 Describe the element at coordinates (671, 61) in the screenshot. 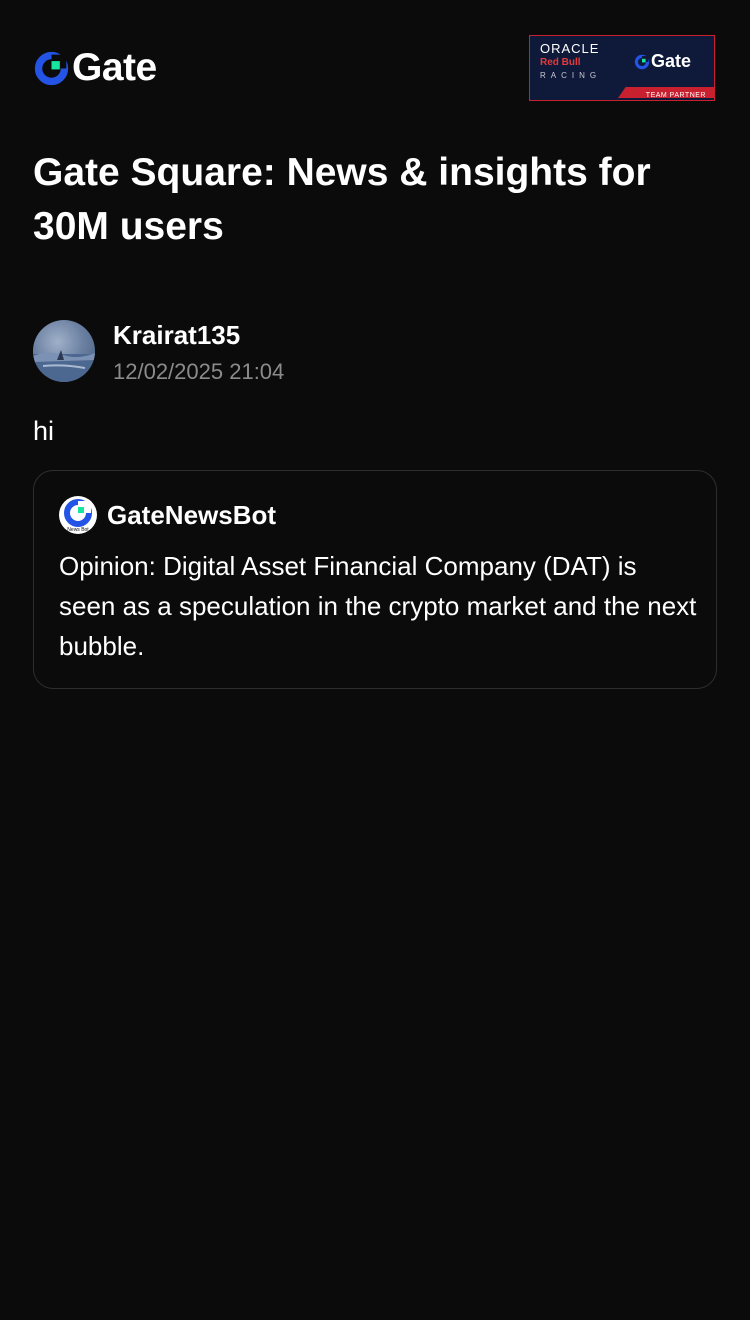

I see `partner-gate-wordmark: Gate` at that location.